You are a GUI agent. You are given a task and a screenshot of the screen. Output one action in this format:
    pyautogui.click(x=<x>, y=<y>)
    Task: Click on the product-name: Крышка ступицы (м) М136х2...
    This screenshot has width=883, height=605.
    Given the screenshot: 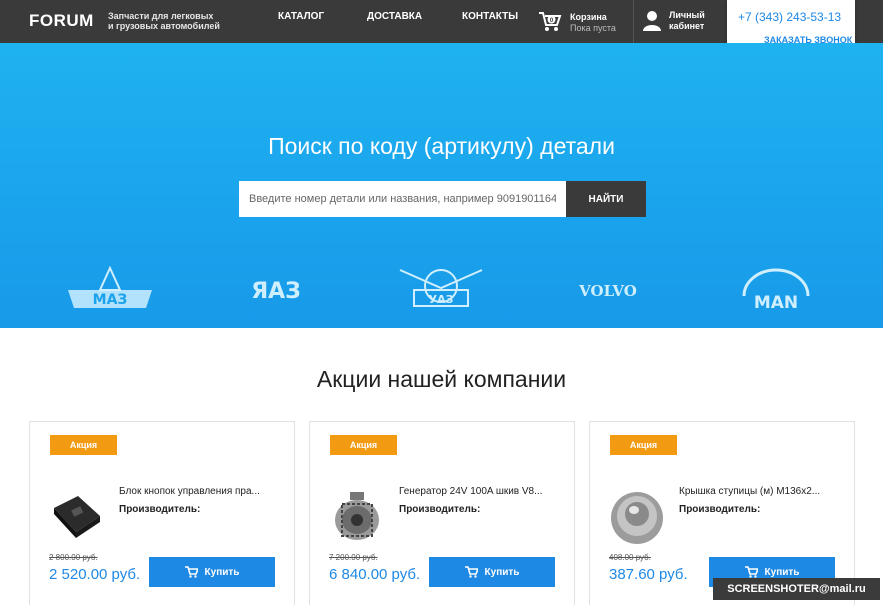 What is the action you would take?
    pyautogui.click(x=759, y=491)
    